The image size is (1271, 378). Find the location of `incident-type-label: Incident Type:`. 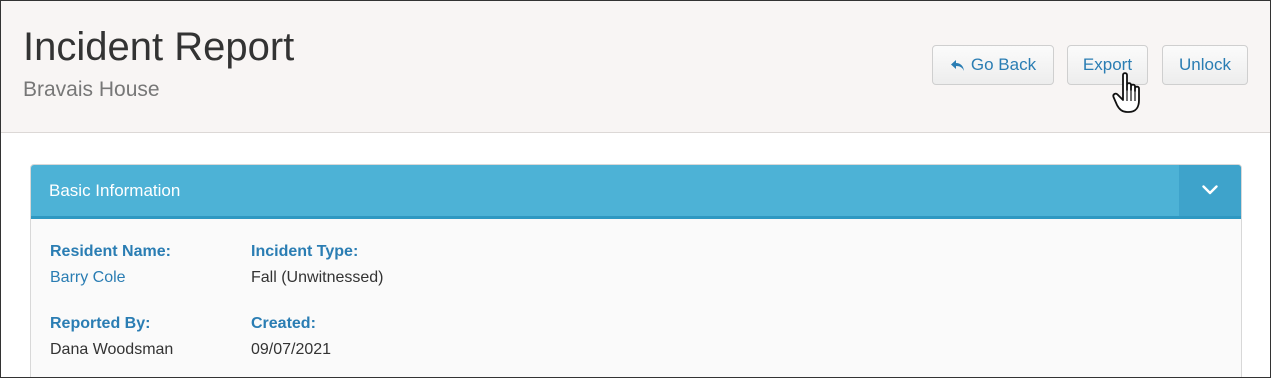

incident-type-label: Incident Type: is located at coordinates (305, 251).